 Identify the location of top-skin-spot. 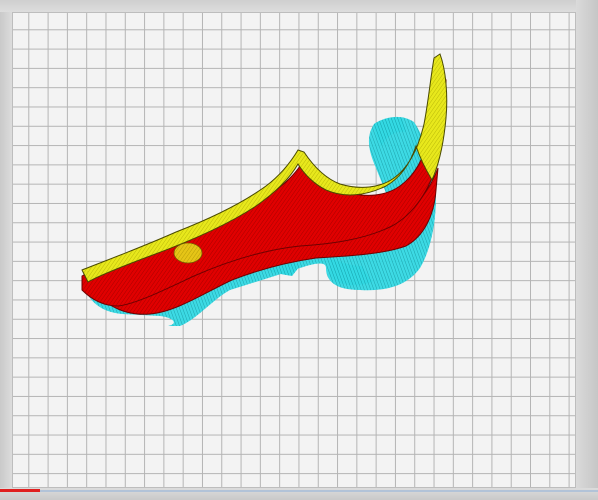
(188, 253).